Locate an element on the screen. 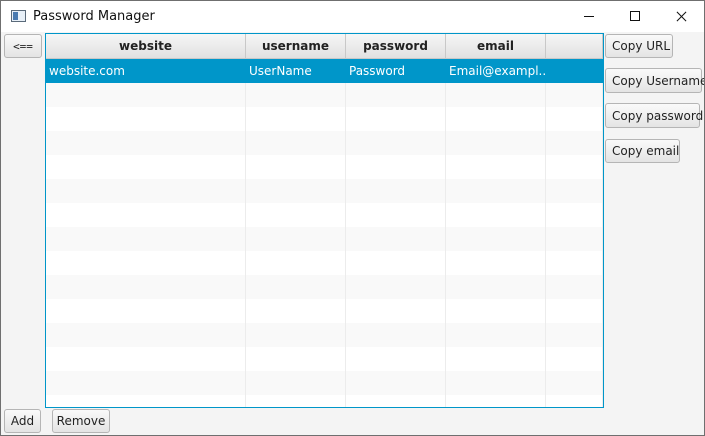  column-header-password: password is located at coordinates (396, 46).